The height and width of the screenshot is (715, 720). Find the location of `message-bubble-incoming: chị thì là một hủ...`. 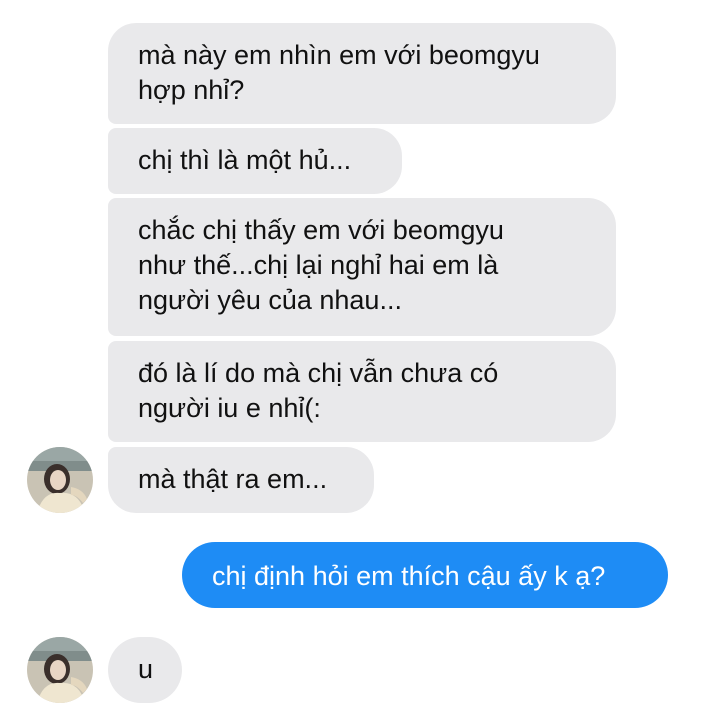

message-bubble-incoming: chị thì là một hủ... is located at coordinates (255, 161).